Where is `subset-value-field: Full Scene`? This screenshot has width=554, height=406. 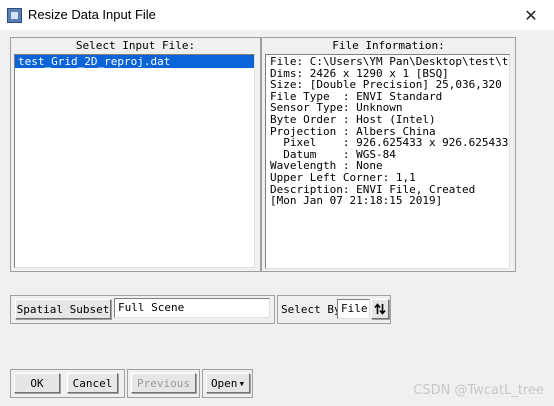 subset-value-field: Full Scene is located at coordinates (192, 308).